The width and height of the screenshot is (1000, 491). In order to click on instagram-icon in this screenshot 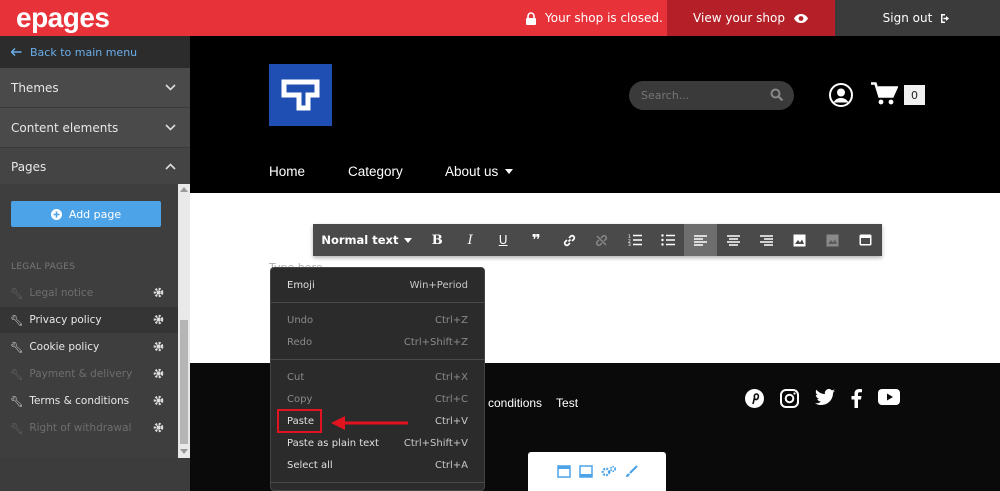, I will do `click(789, 398)`.